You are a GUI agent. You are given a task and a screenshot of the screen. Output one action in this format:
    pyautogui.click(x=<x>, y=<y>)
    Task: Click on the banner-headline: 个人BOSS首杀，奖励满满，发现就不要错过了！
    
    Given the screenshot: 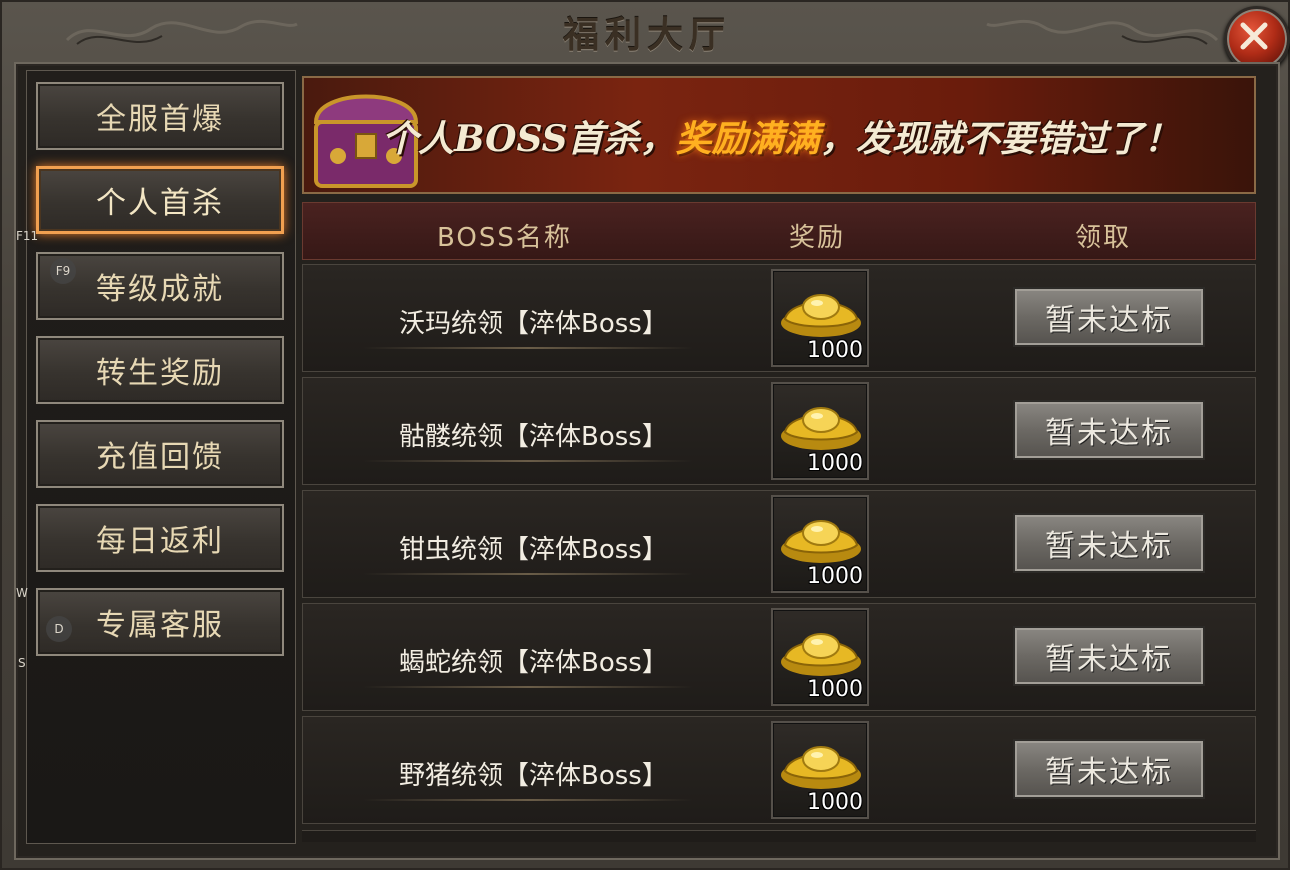 What is the action you would take?
    pyautogui.click(x=781, y=136)
    